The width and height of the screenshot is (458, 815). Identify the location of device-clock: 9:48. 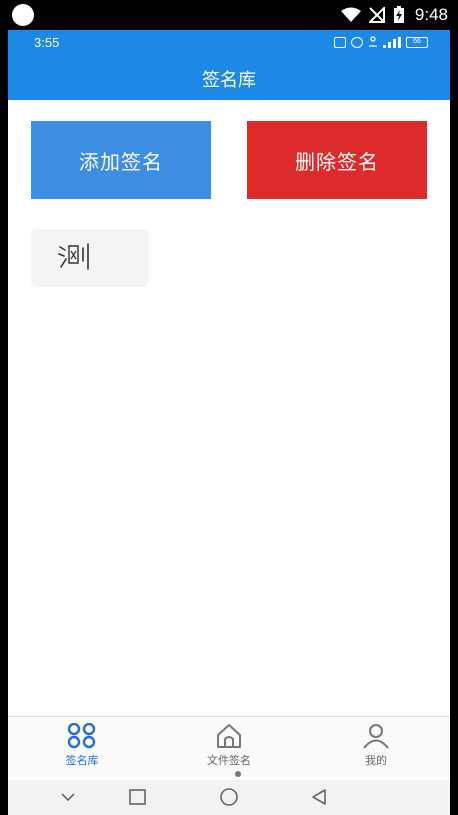
(431, 14).